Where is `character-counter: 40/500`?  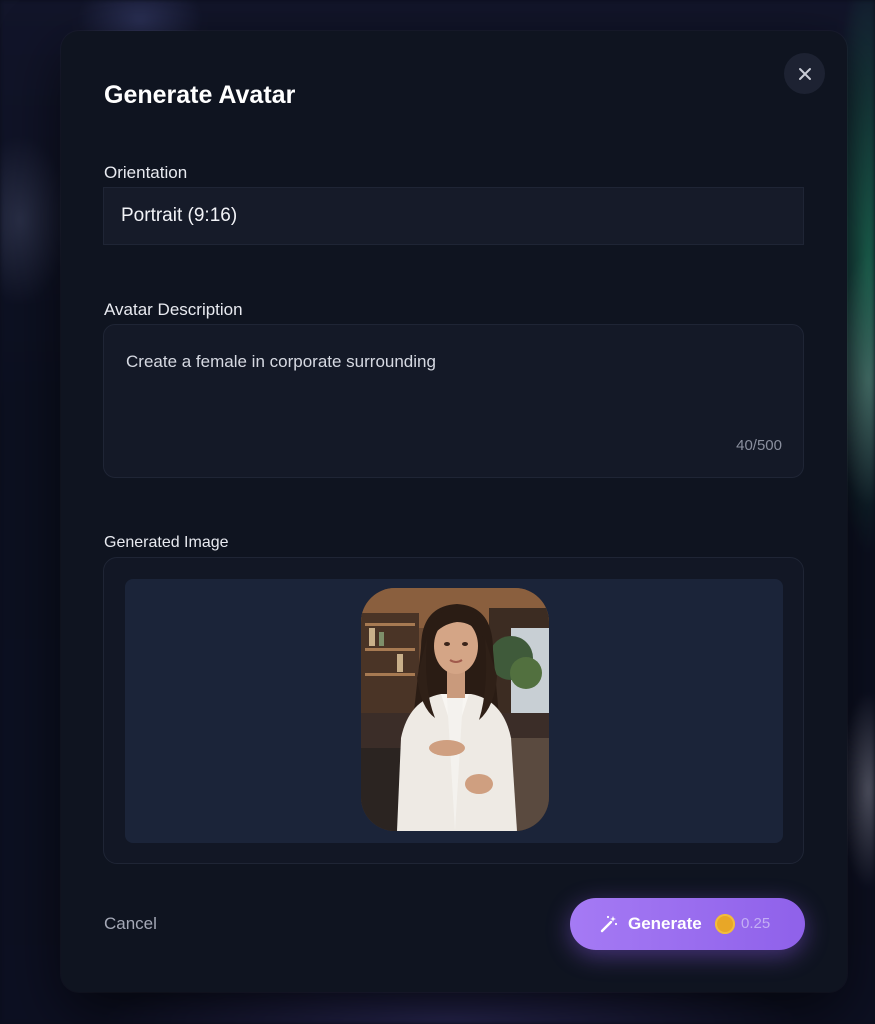
character-counter: 40/500 is located at coordinates (759, 445).